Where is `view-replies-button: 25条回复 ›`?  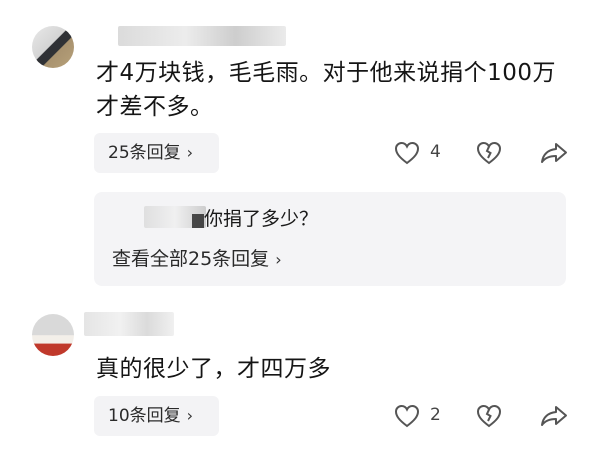 view-replies-button: 25条回复 › is located at coordinates (156, 153).